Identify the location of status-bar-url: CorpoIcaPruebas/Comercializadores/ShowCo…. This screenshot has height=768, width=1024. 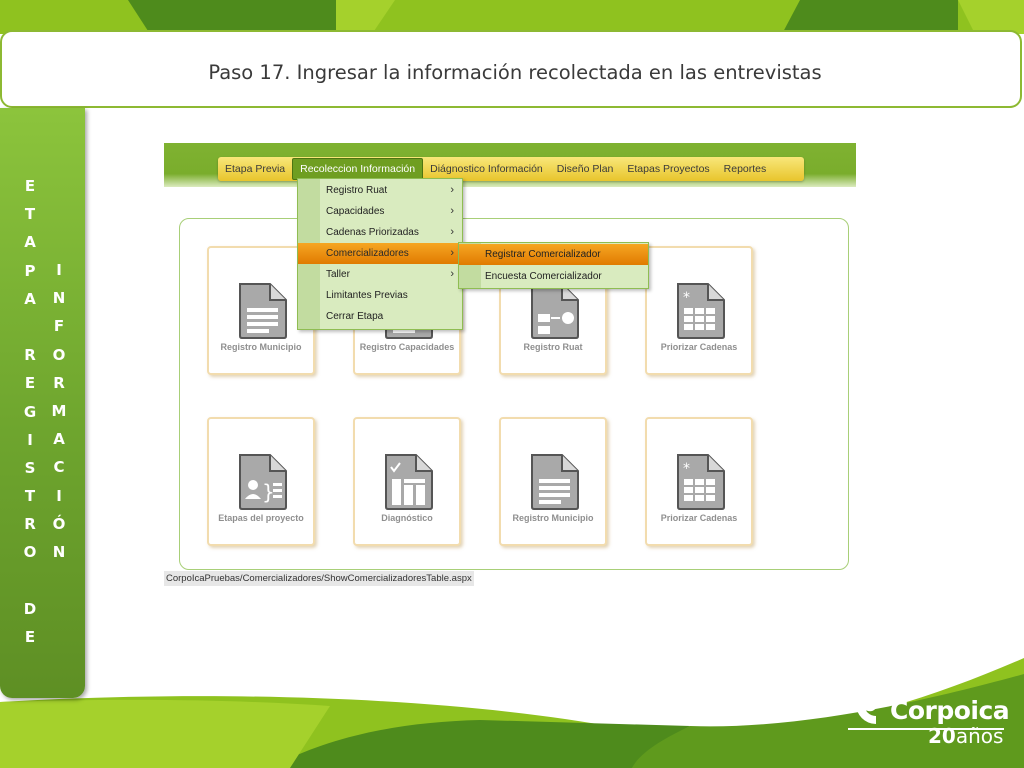
(319, 578).